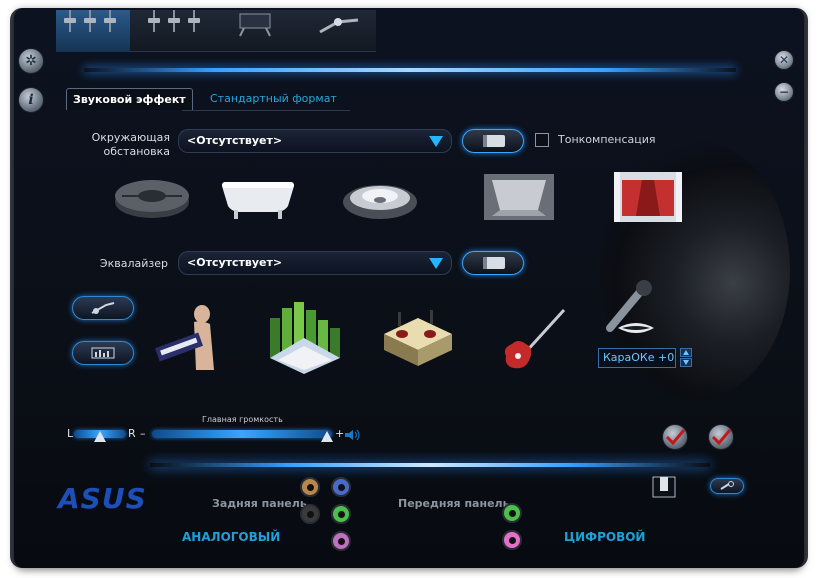 The image size is (818, 578). I want to click on close-icon: ✕, so click(784, 60).